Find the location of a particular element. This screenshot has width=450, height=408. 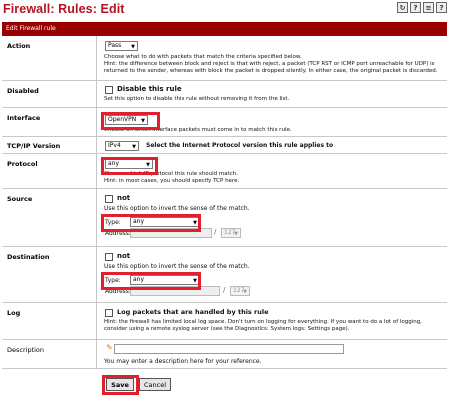

help-icon: ? is located at coordinates (441, 7).